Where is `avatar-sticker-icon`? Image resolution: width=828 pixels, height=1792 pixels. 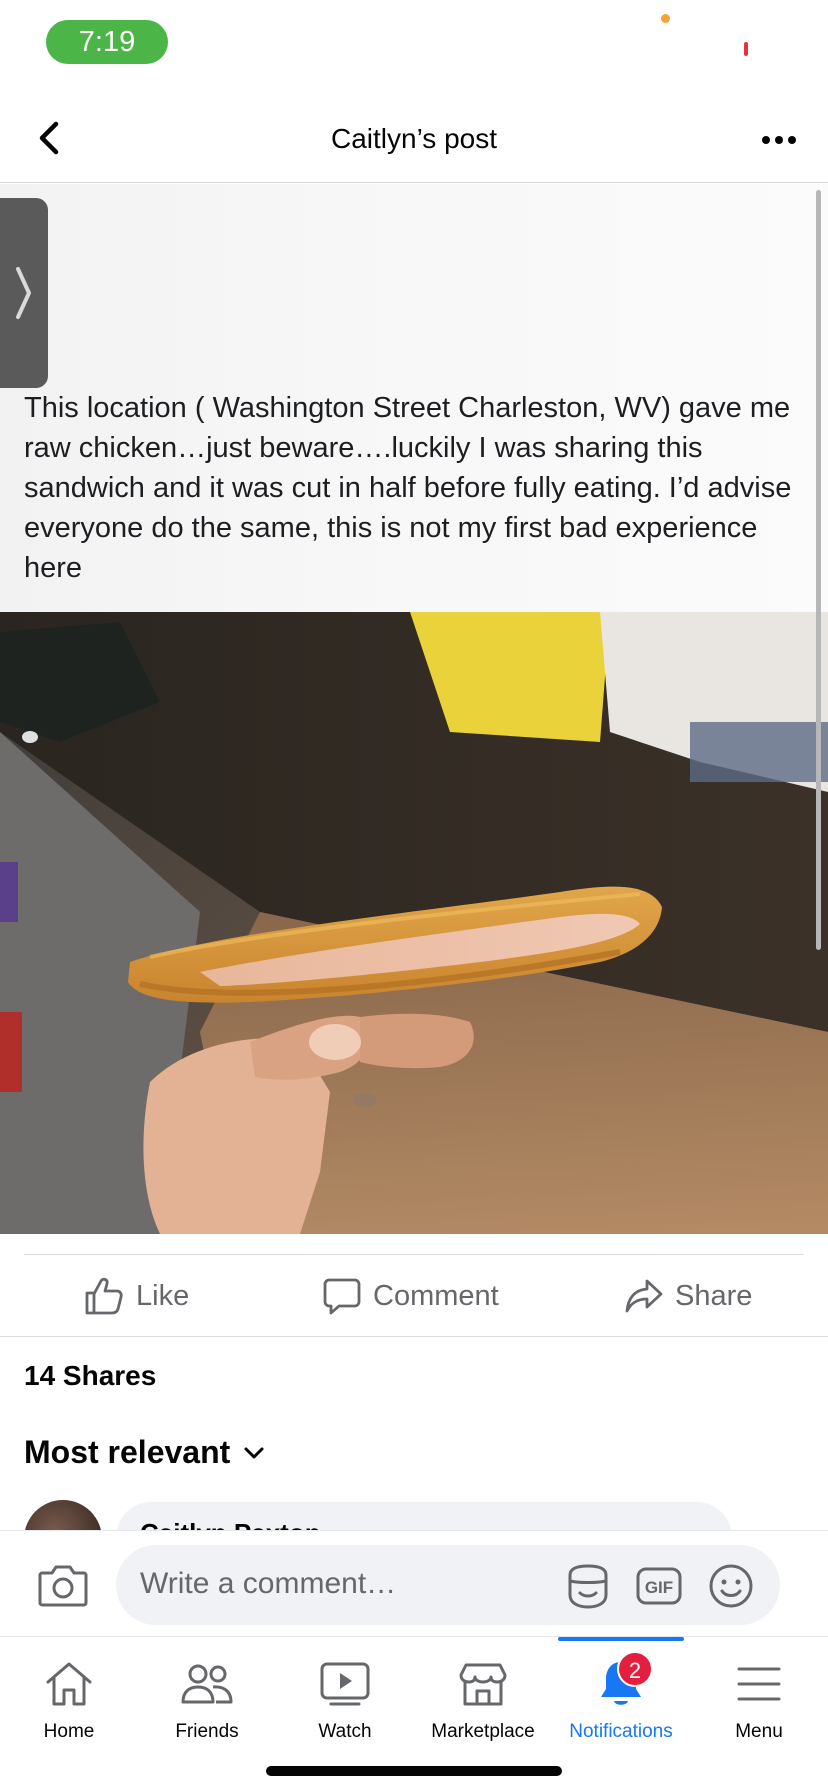
avatar-sticker-icon is located at coordinates (588, 1586).